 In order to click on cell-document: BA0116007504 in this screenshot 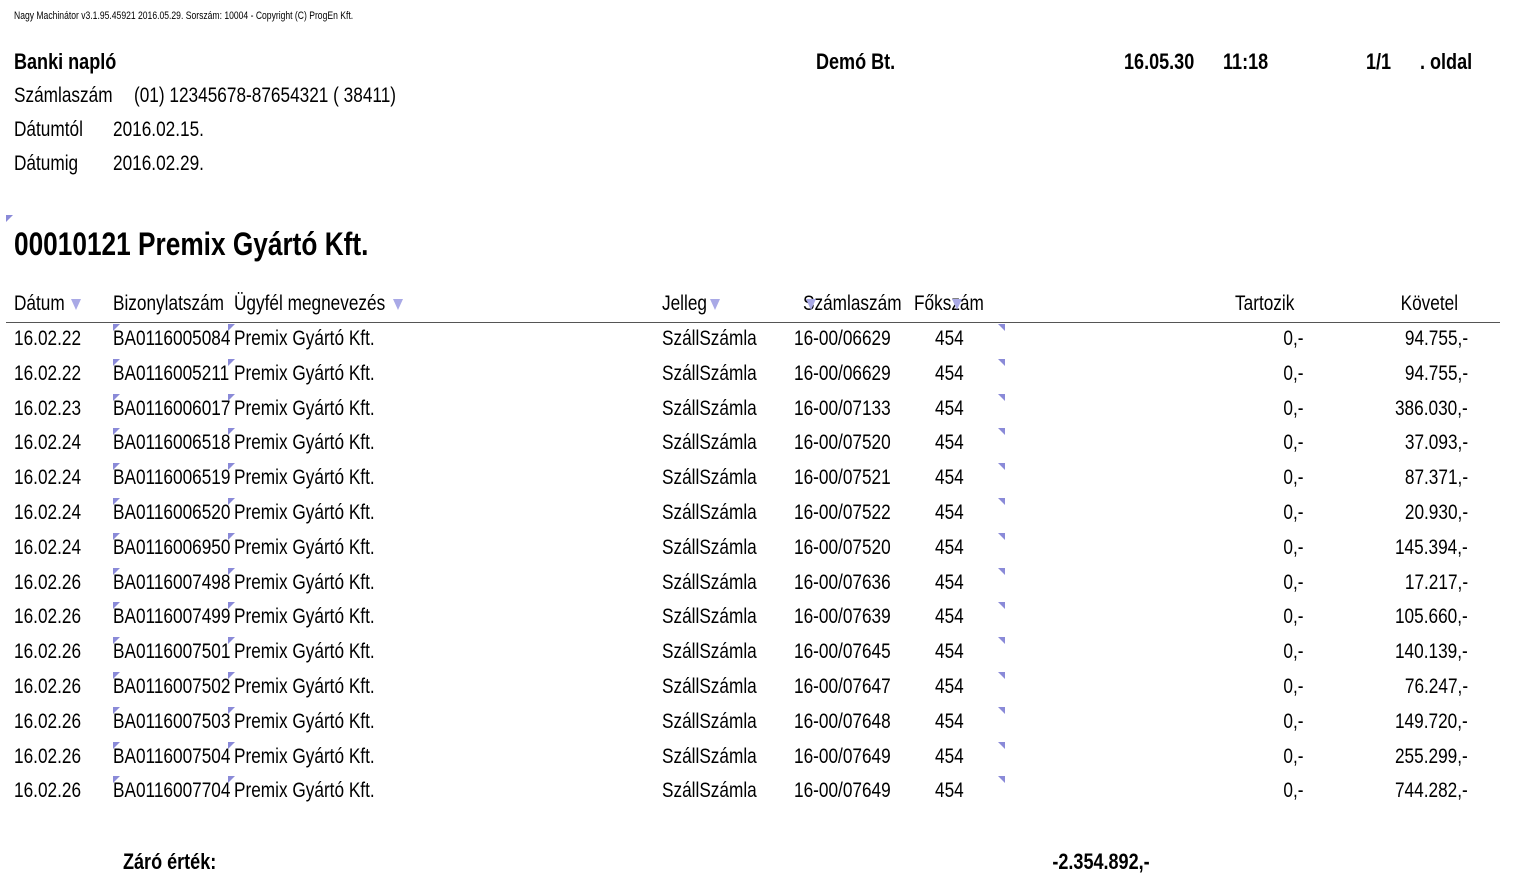, I will do `click(172, 756)`.